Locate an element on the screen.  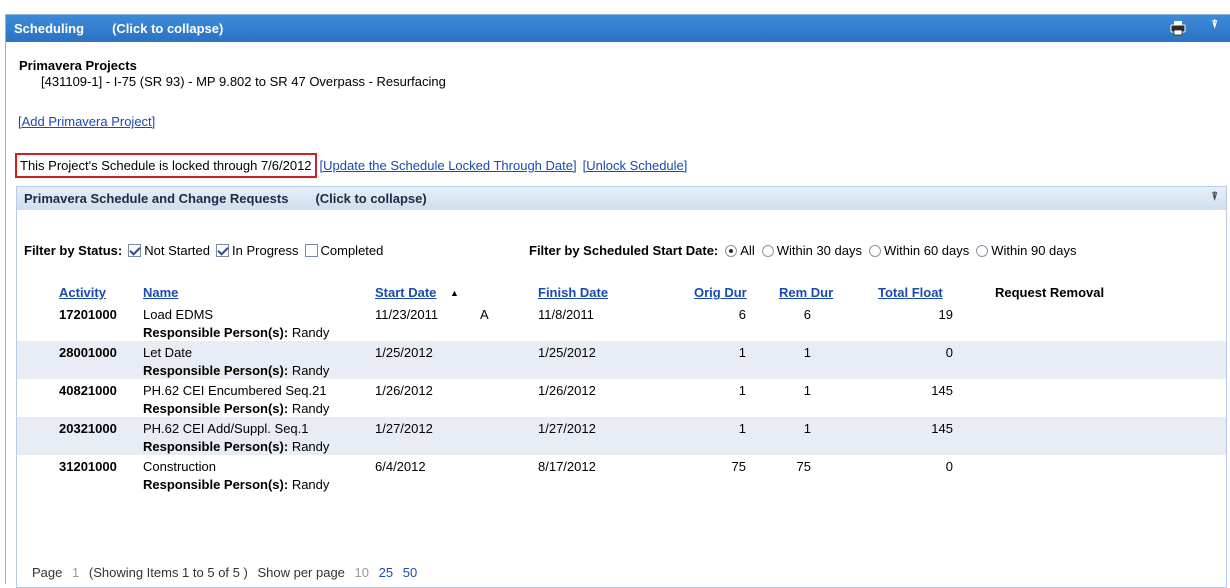
orig-dur: 6 is located at coordinates (742, 314).